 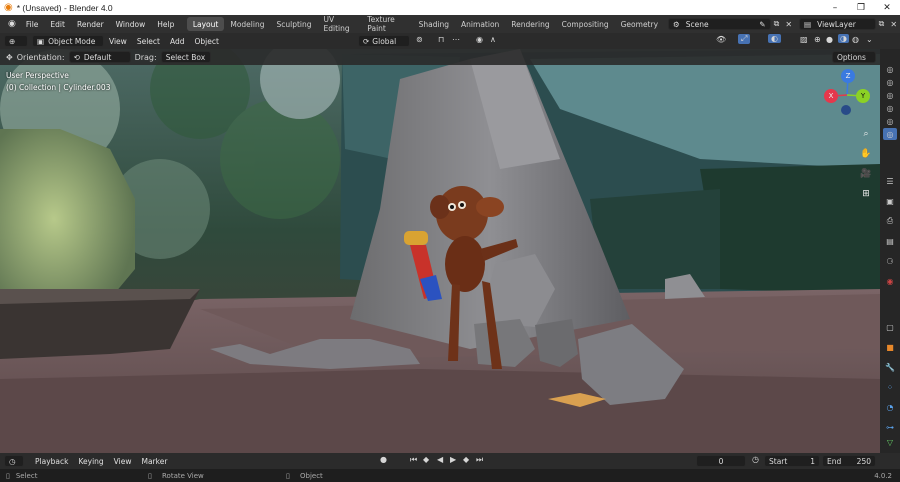 I want to click on jump-keyframe-forward-icon: ◆, so click(x=466, y=459).